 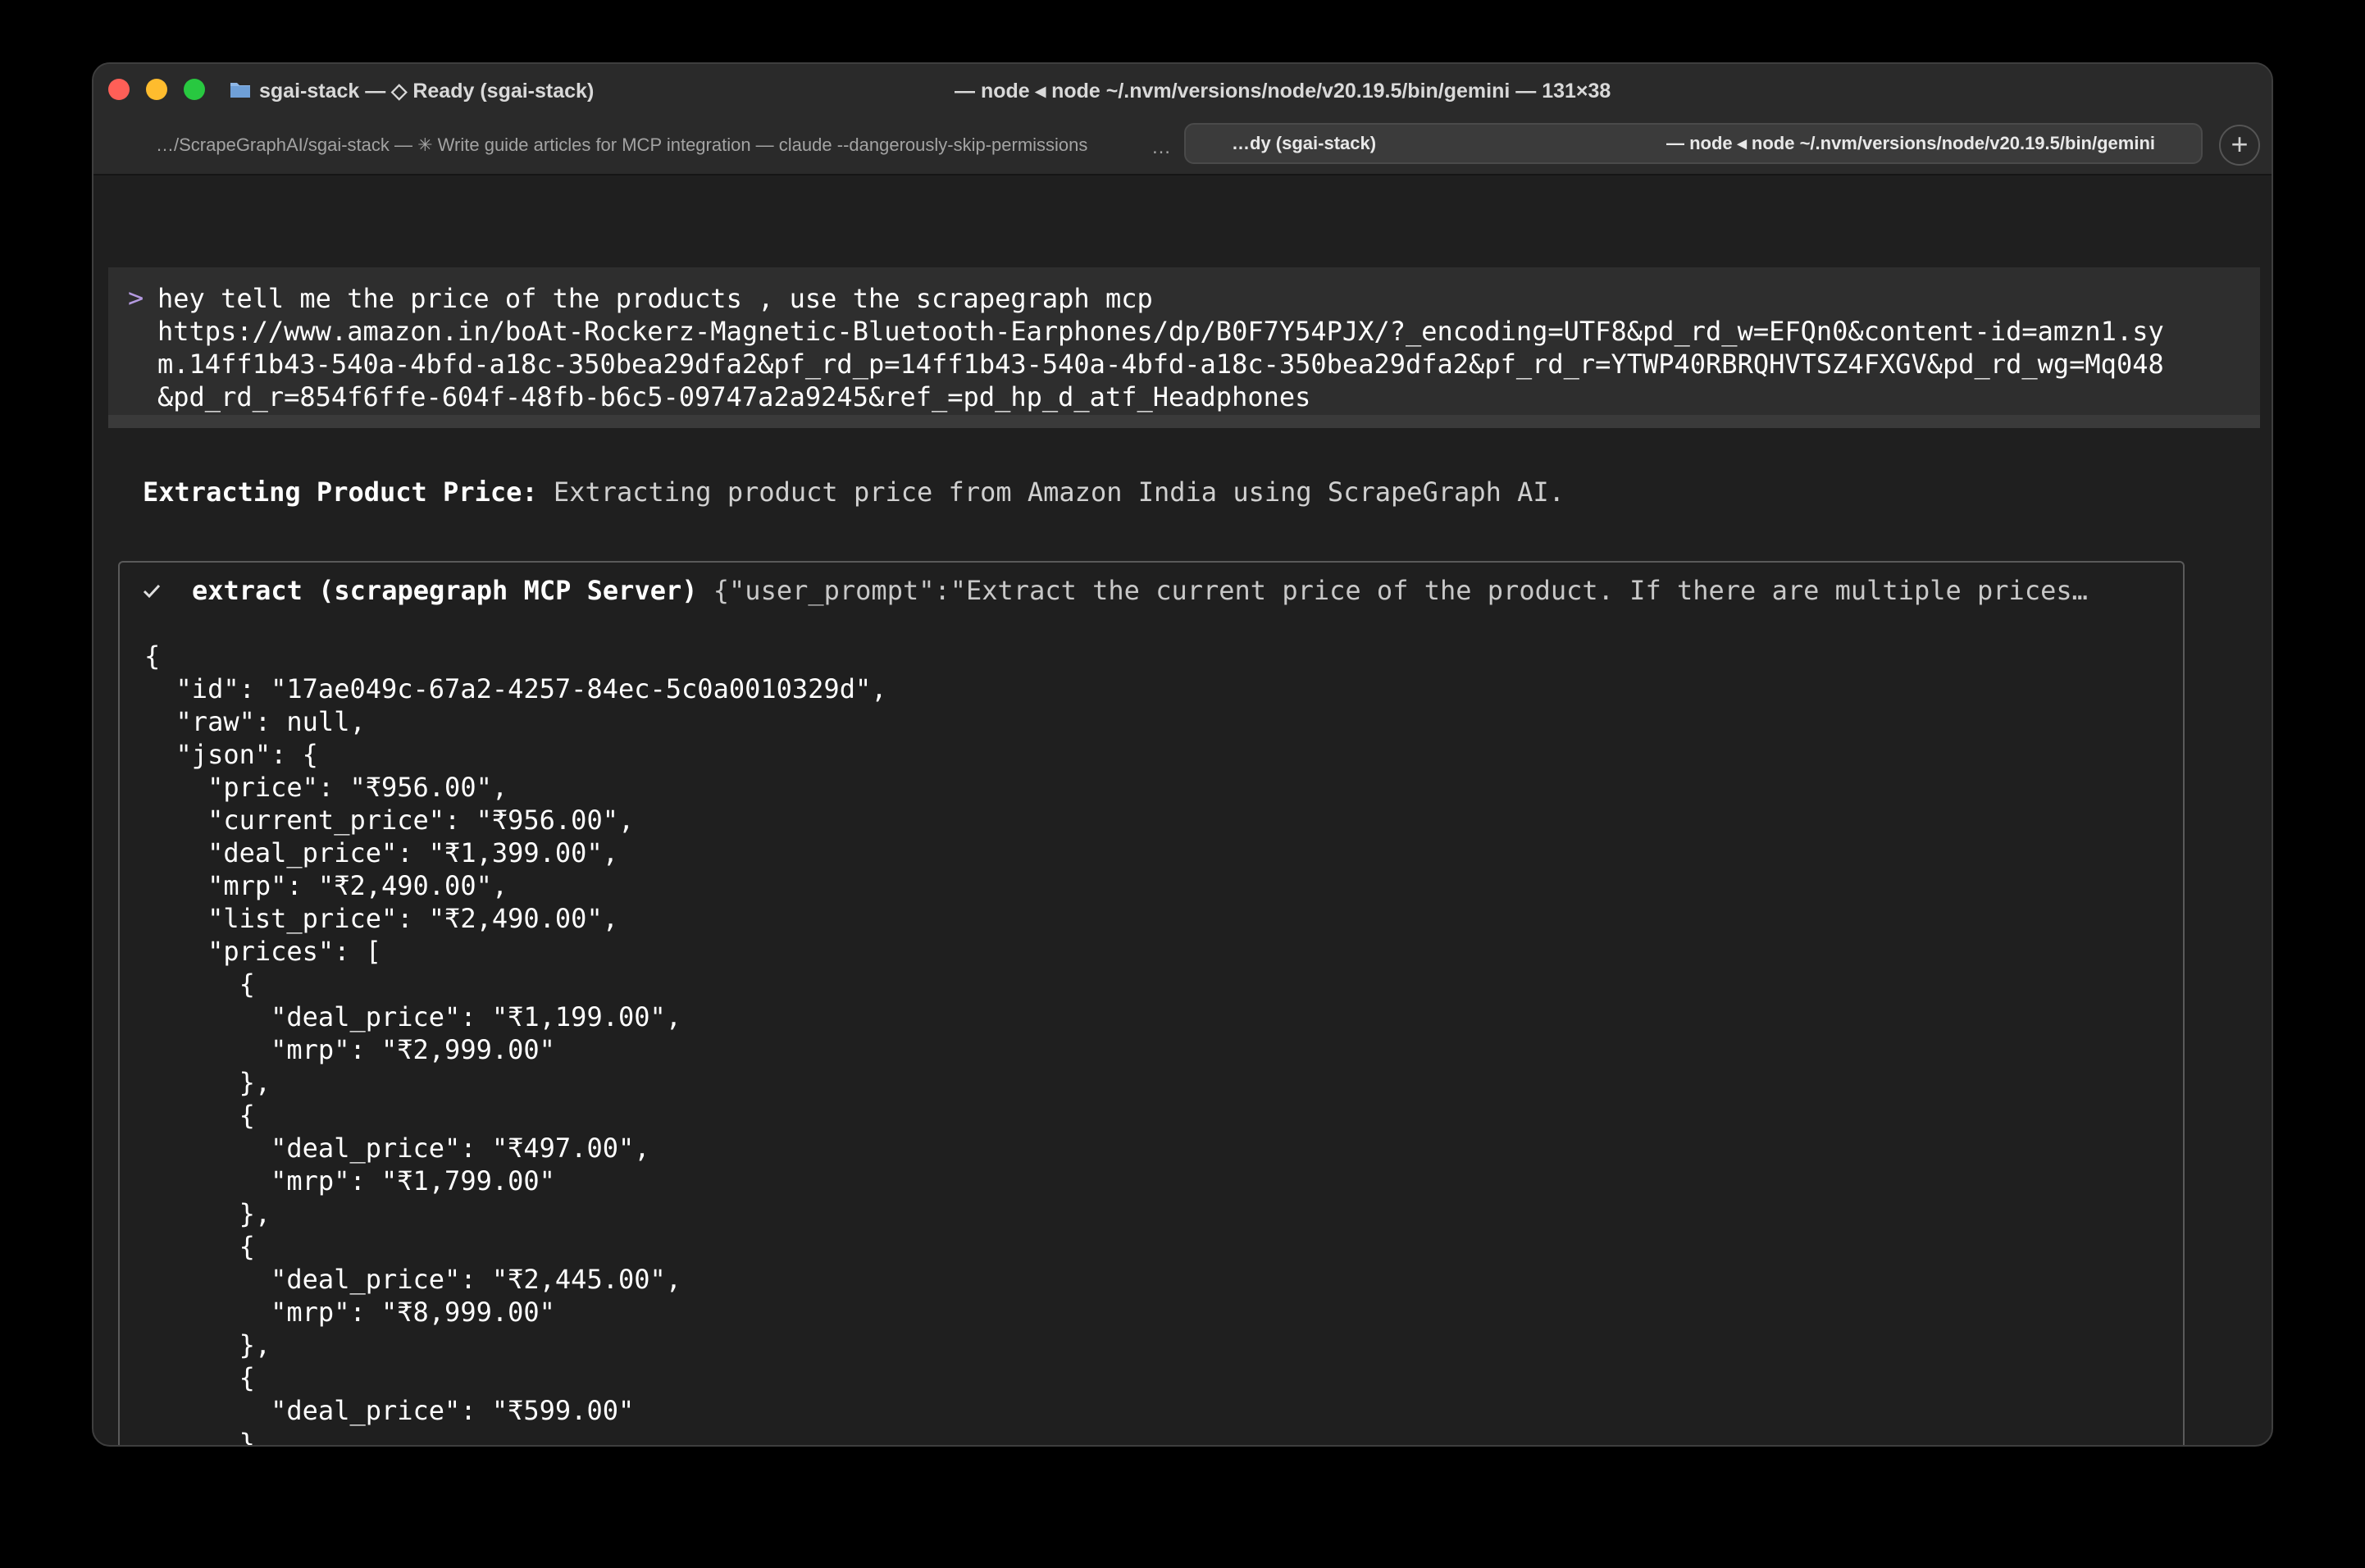 What do you see at coordinates (1184, 422) in the screenshot?
I see `prompt-block-divider` at bounding box center [1184, 422].